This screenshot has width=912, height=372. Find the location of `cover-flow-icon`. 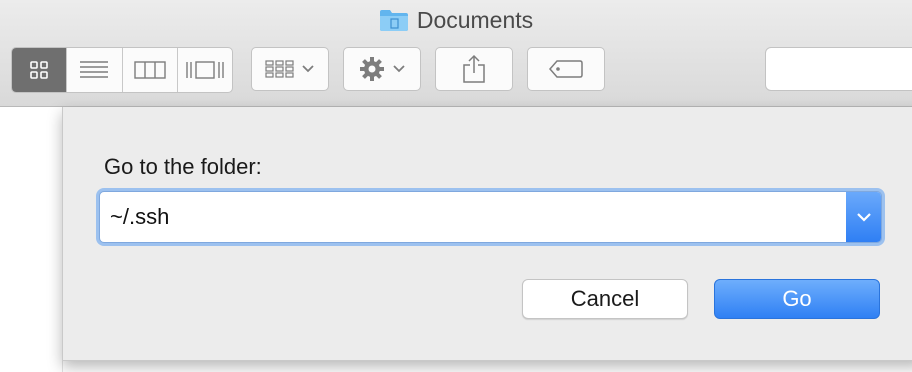

cover-flow-icon is located at coordinates (205, 70).